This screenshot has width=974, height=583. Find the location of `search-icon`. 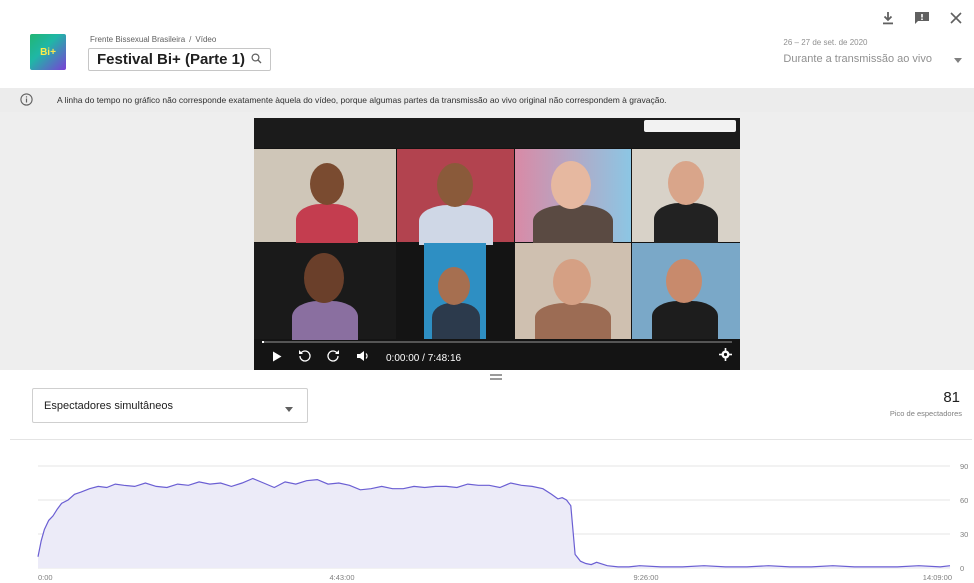

search-icon is located at coordinates (256, 60).